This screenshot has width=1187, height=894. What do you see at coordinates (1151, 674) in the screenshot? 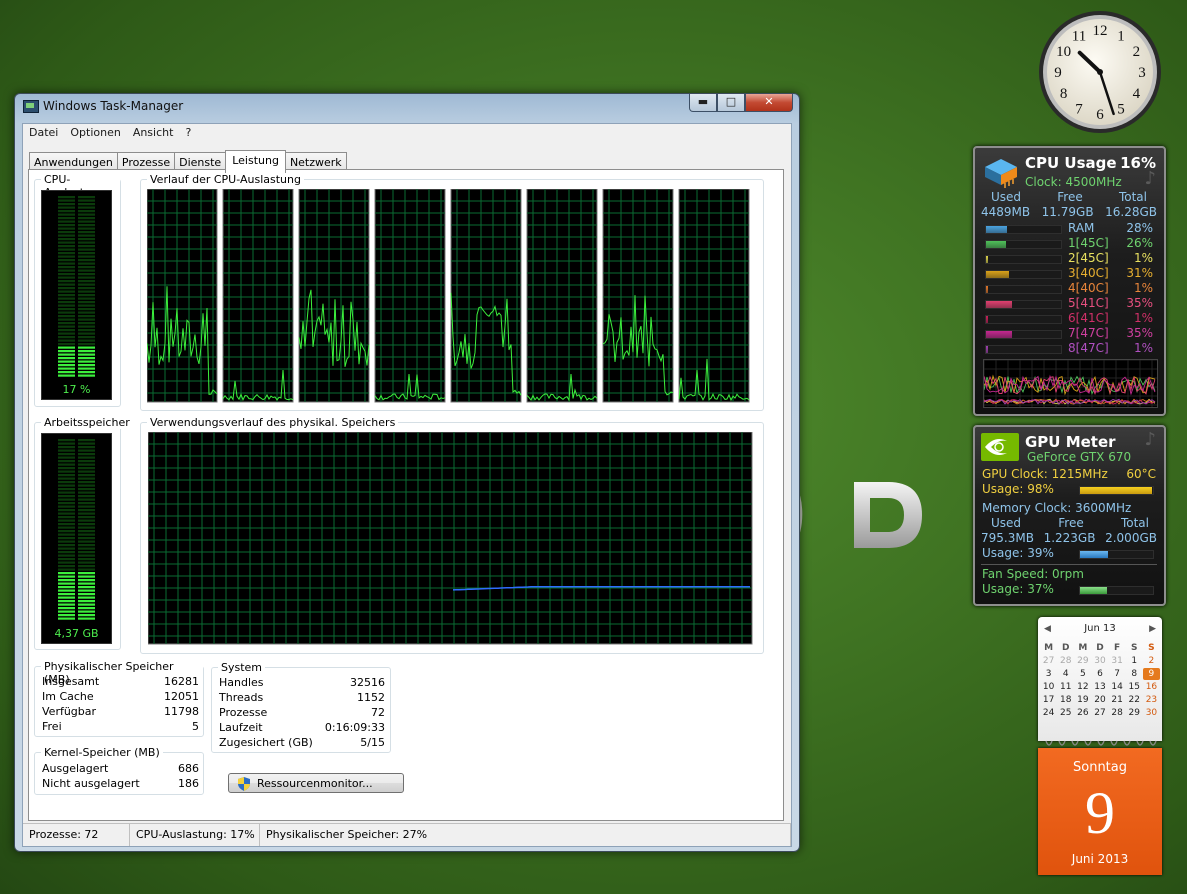
I see `calendar-day: 9` at bounding box center [1151, 674].